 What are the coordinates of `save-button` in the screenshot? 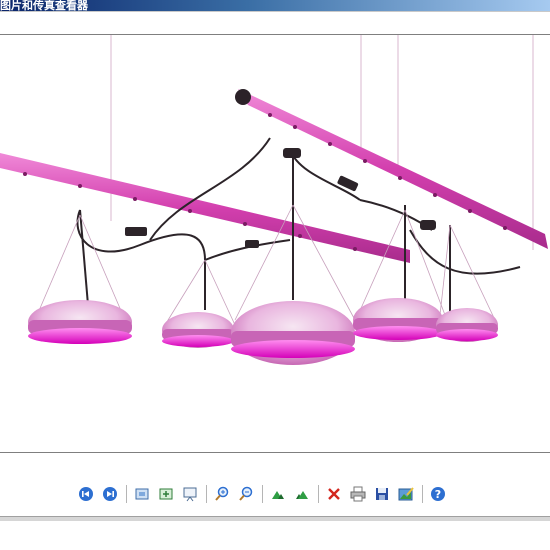 It's located at (382, 494).